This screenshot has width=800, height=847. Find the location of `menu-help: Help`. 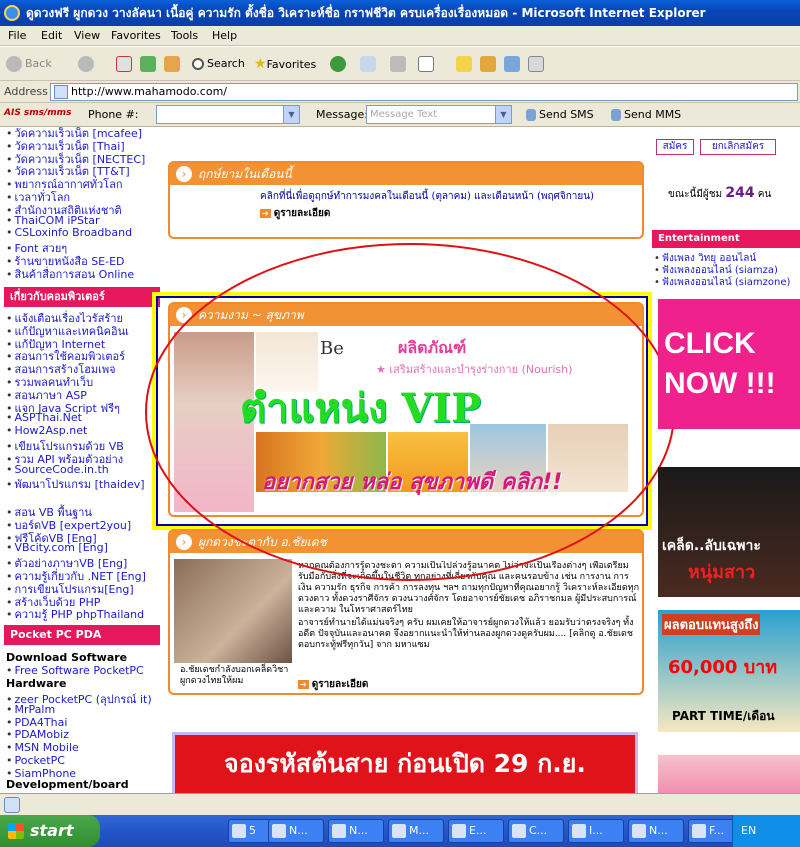

menu-help: Help is located at coordinates (224, 35).